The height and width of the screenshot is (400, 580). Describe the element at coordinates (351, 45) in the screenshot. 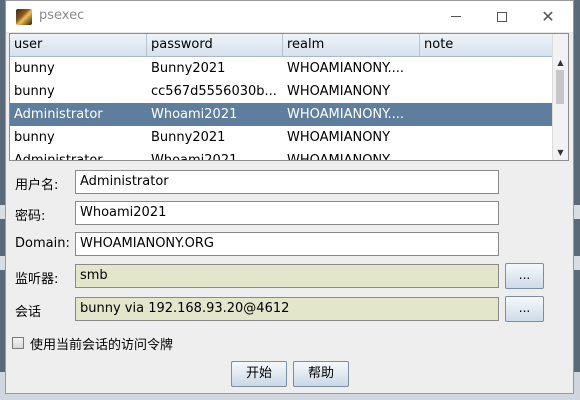

I see `column-header-realm: realm` at that location.